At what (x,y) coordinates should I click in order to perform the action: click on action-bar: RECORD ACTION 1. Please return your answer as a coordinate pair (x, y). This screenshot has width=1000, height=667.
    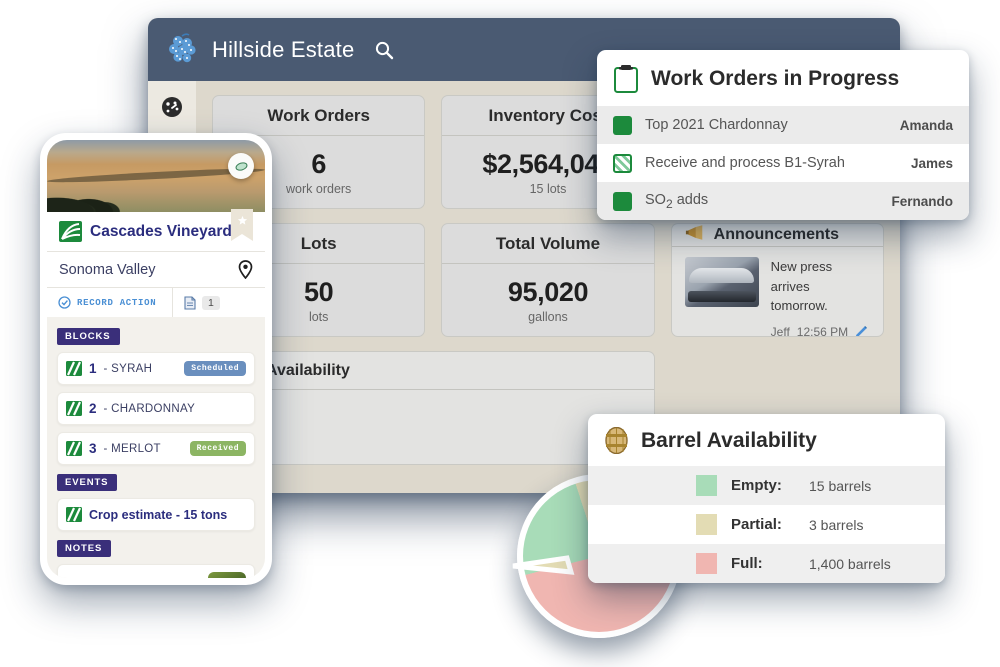
    Looking at the image, I should click on (156, 302).